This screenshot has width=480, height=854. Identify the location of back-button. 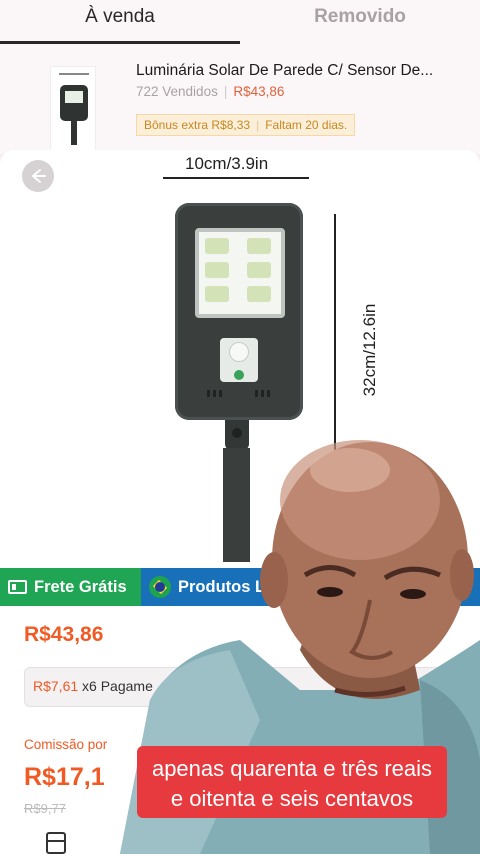
(38, 176).